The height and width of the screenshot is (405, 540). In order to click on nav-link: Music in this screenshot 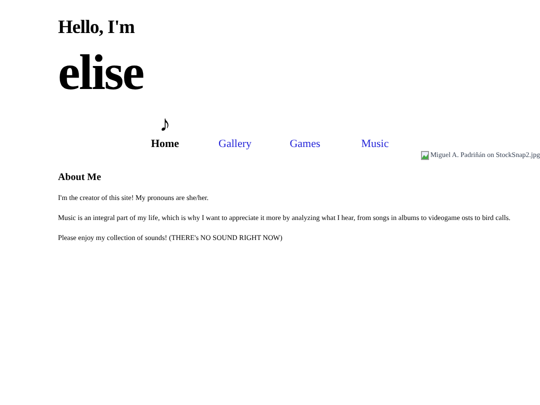, I will do `click(375, 144)`.